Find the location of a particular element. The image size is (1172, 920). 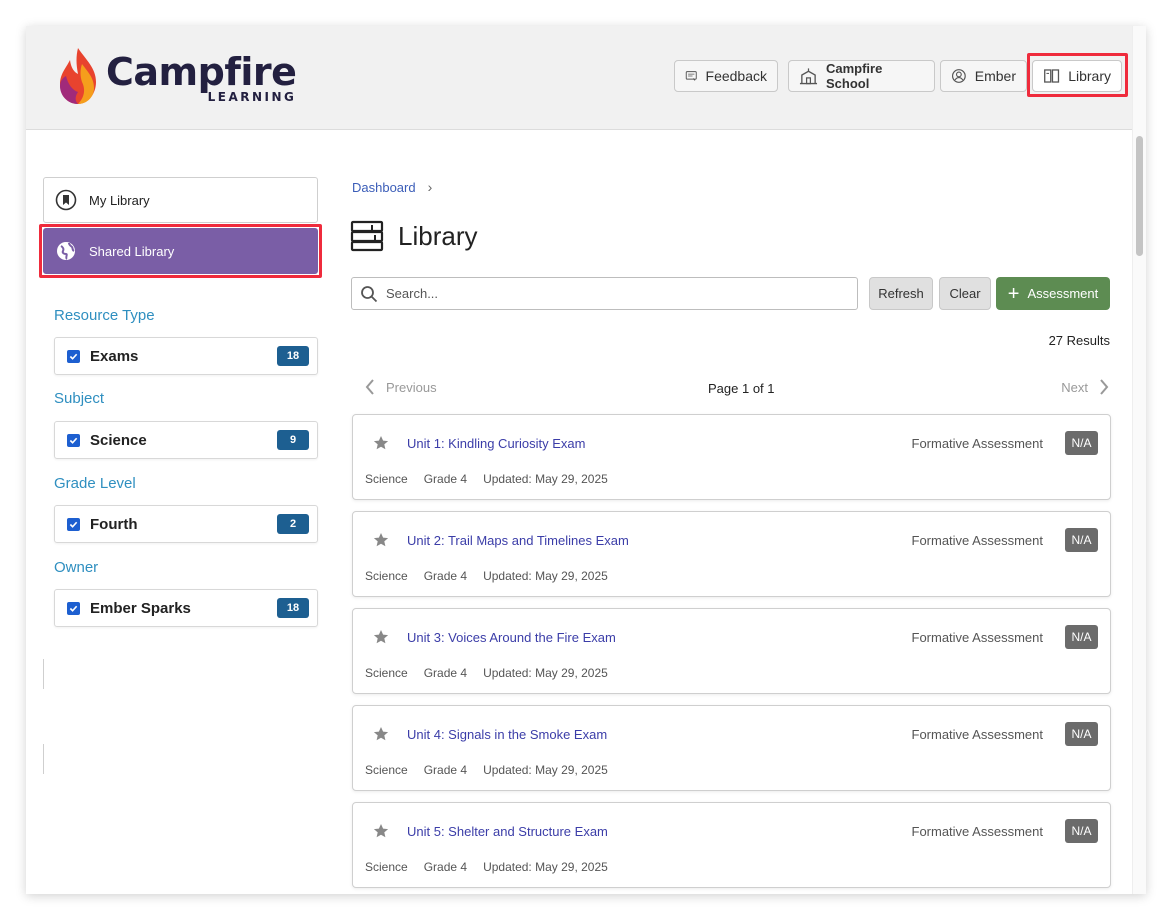

facet-fourth: Fourth 2 is located at coordinates (186, 524).